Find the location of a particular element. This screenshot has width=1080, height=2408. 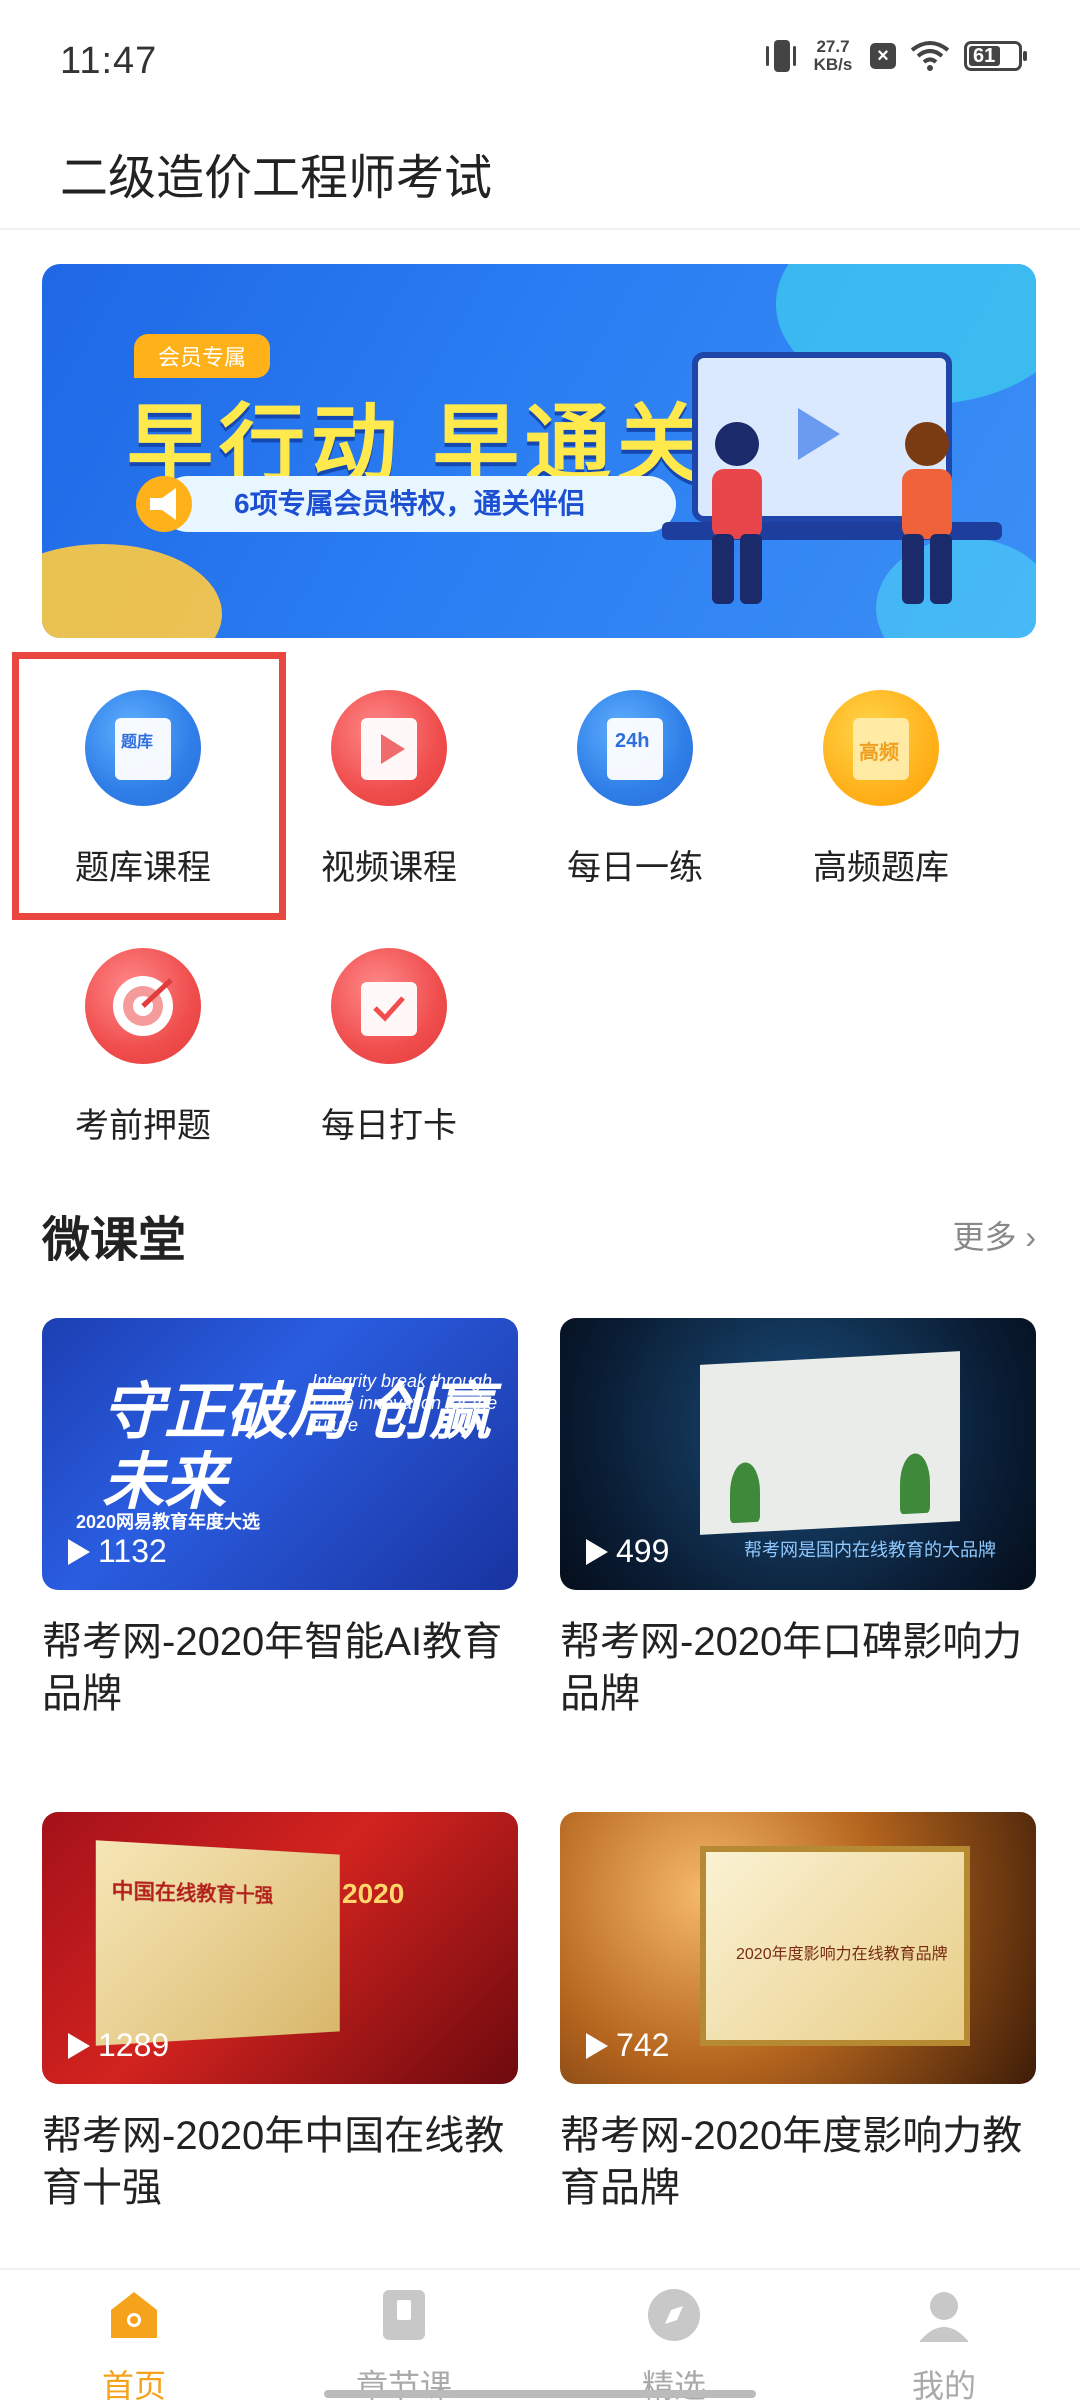

nav-item-profile: 我的 is located at coordinates (944, 2346).